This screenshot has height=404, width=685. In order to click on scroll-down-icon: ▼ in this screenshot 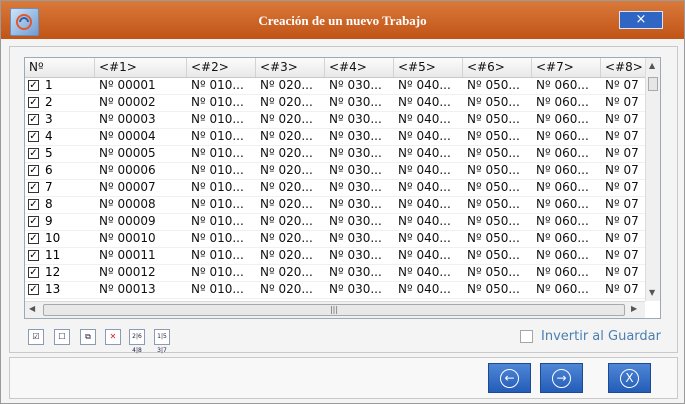, I will do `click(652, 292)`.